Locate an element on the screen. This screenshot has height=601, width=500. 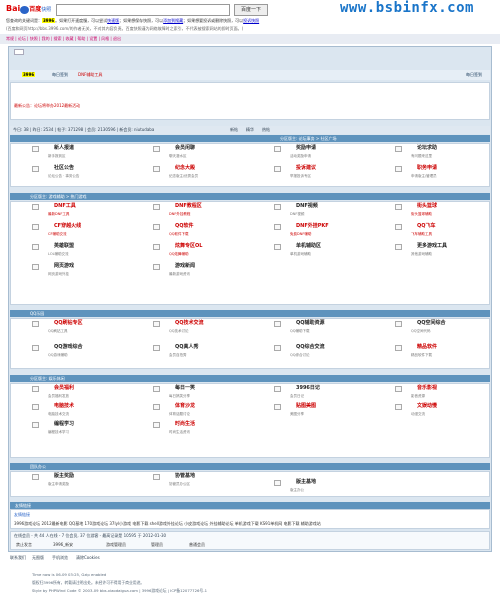
forum-name-link: 新人报道 is located at coordinates (64, 148).